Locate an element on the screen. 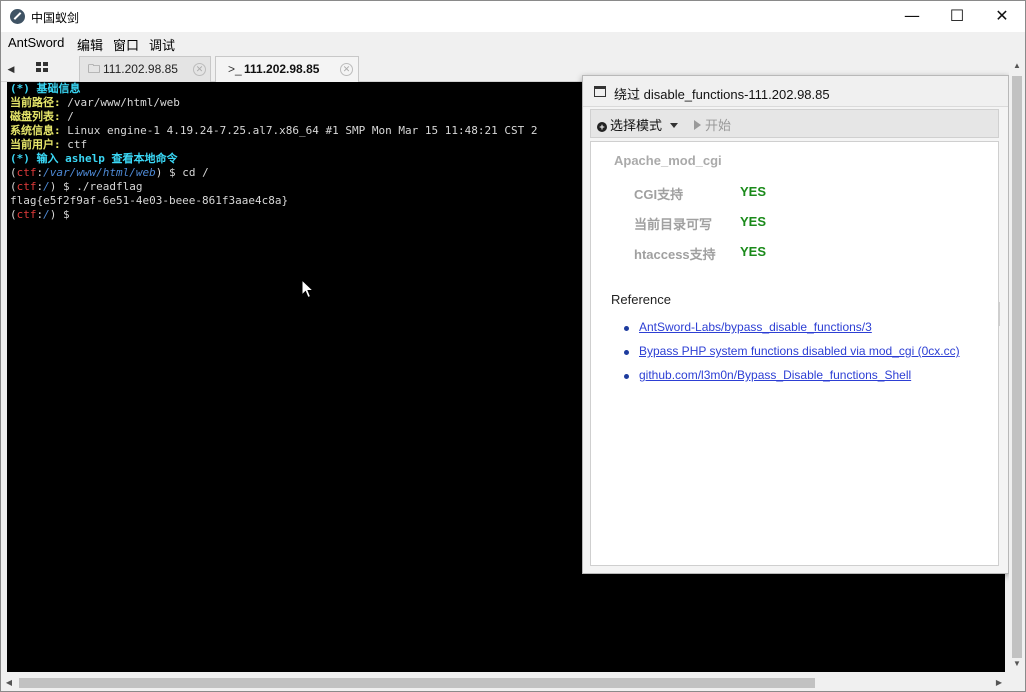 The image size is (1026, 692). start-button: 开始 is located at coordinates (712, 124).